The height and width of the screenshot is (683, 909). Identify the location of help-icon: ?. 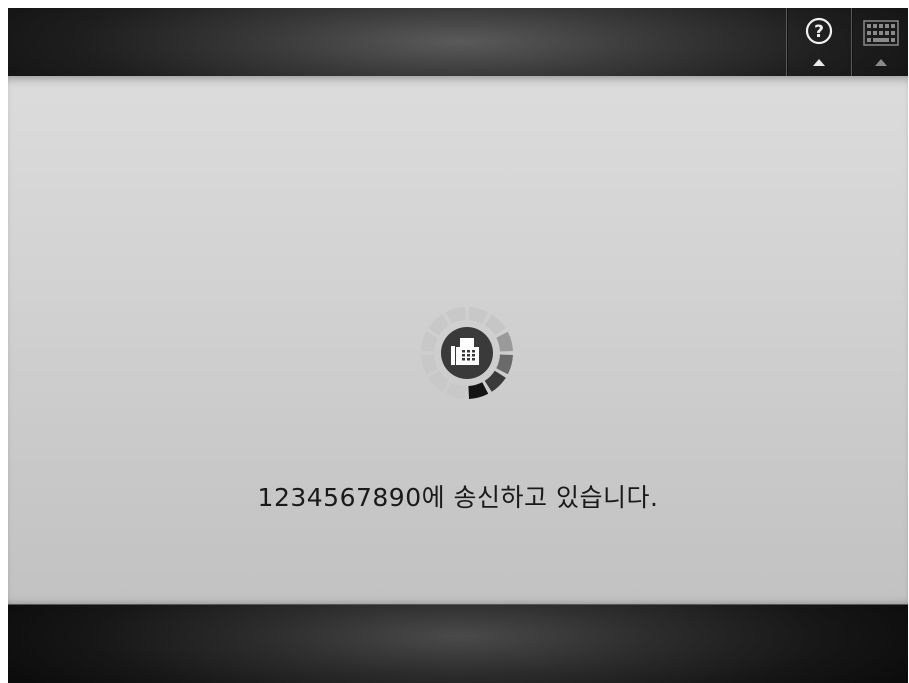
(819, 31).